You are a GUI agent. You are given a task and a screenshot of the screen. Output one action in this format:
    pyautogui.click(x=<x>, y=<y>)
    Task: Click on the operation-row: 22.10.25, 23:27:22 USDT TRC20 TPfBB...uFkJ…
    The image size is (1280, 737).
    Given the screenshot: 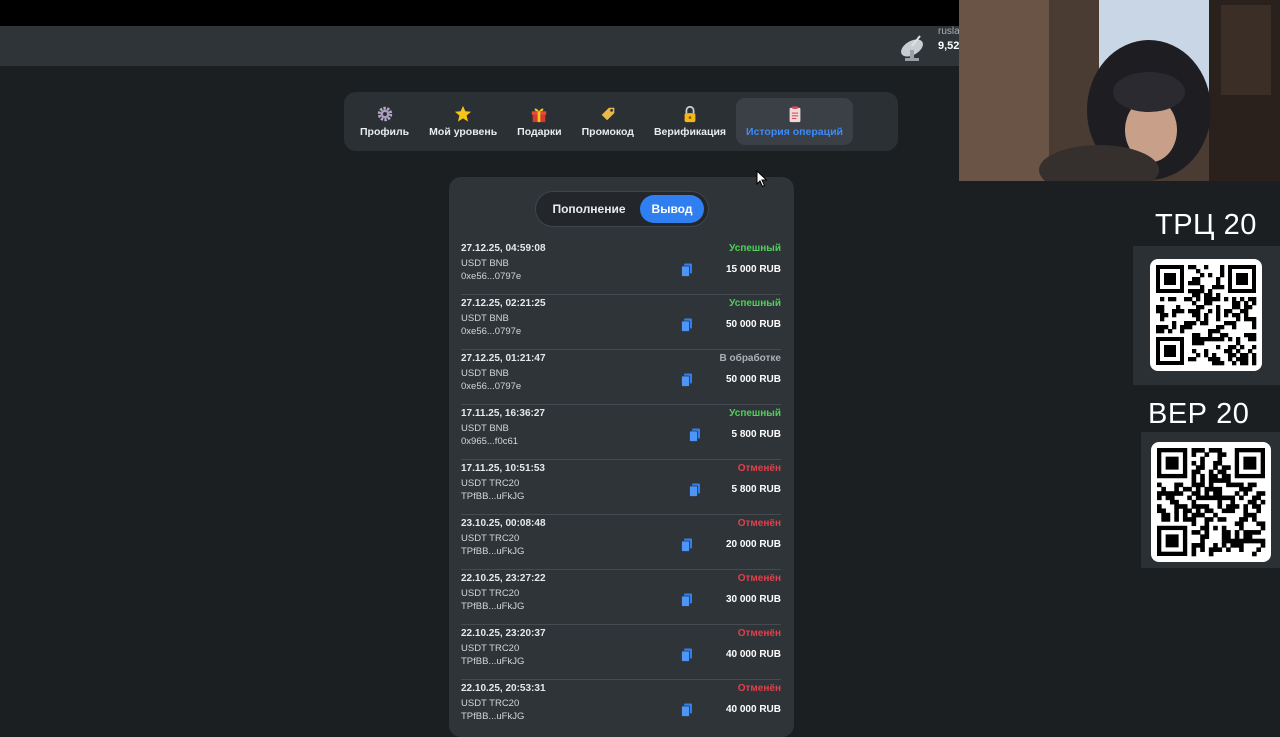 What is the action you would take?
    pyautogui.click(x=621, y=598)
    